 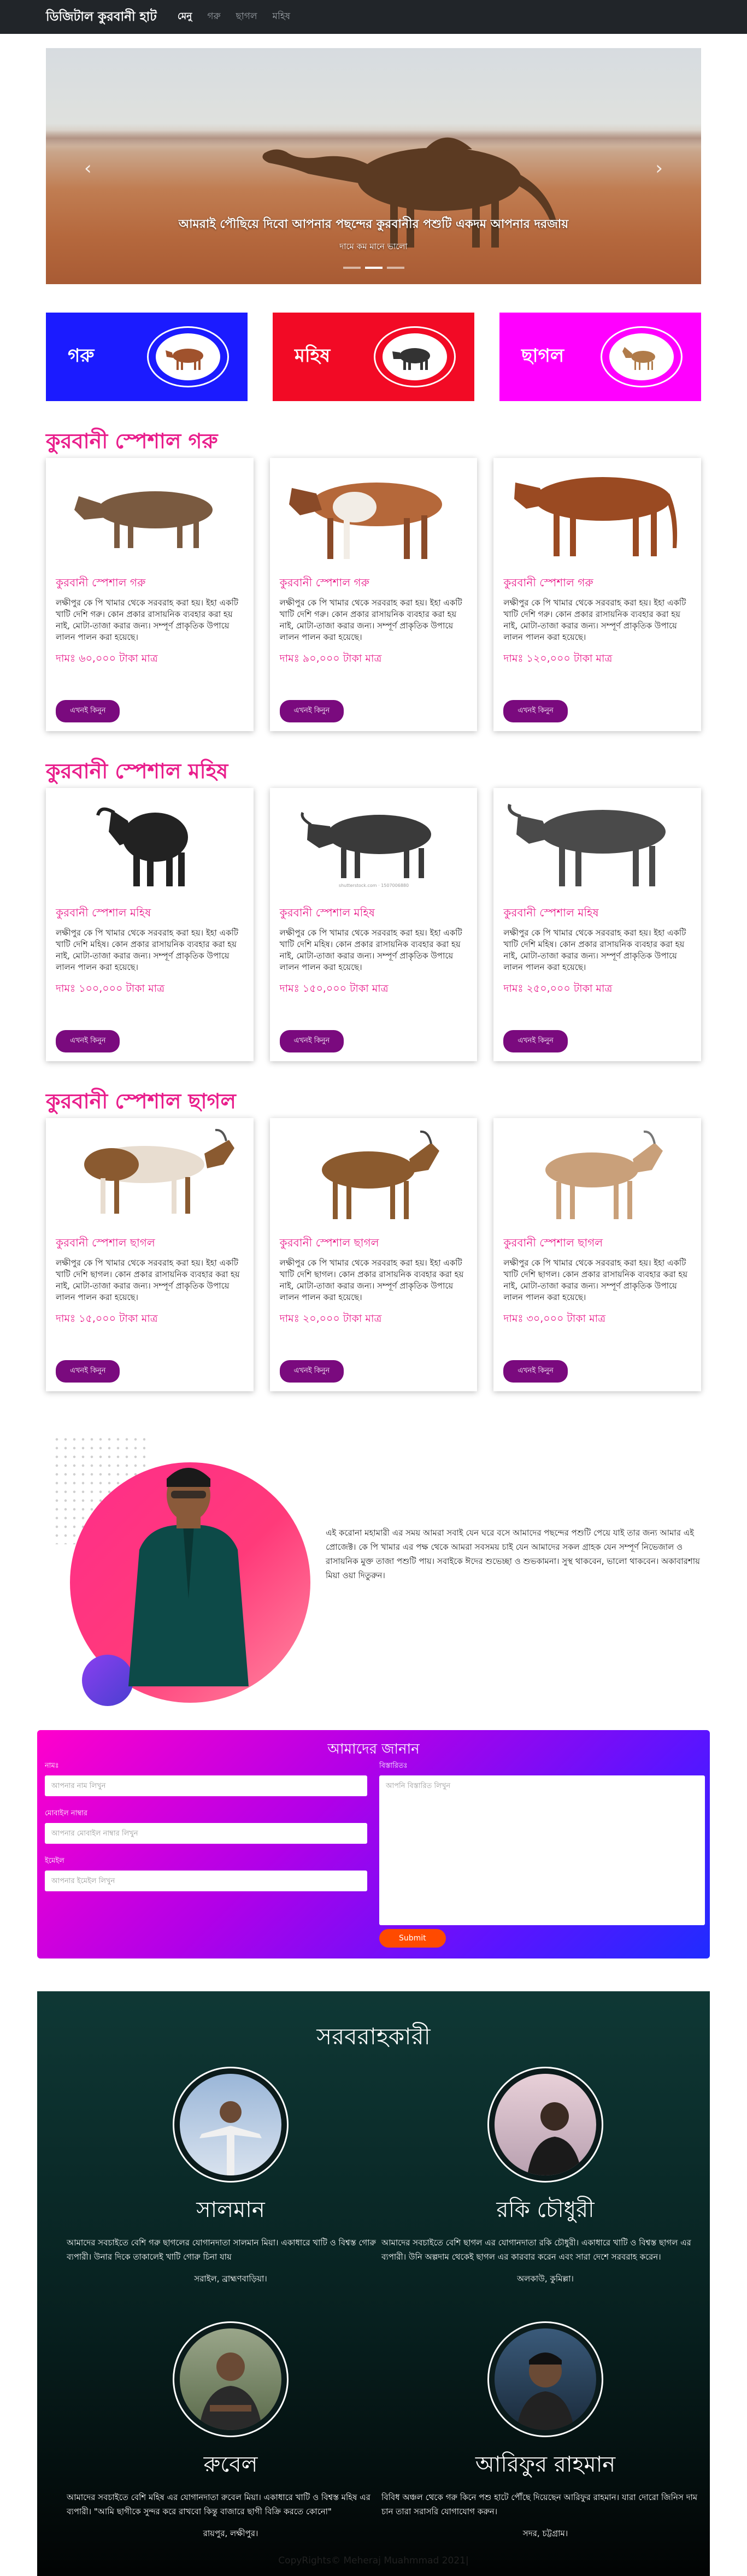 I want to click on category-label: গরু, so click(x=81, y=355).